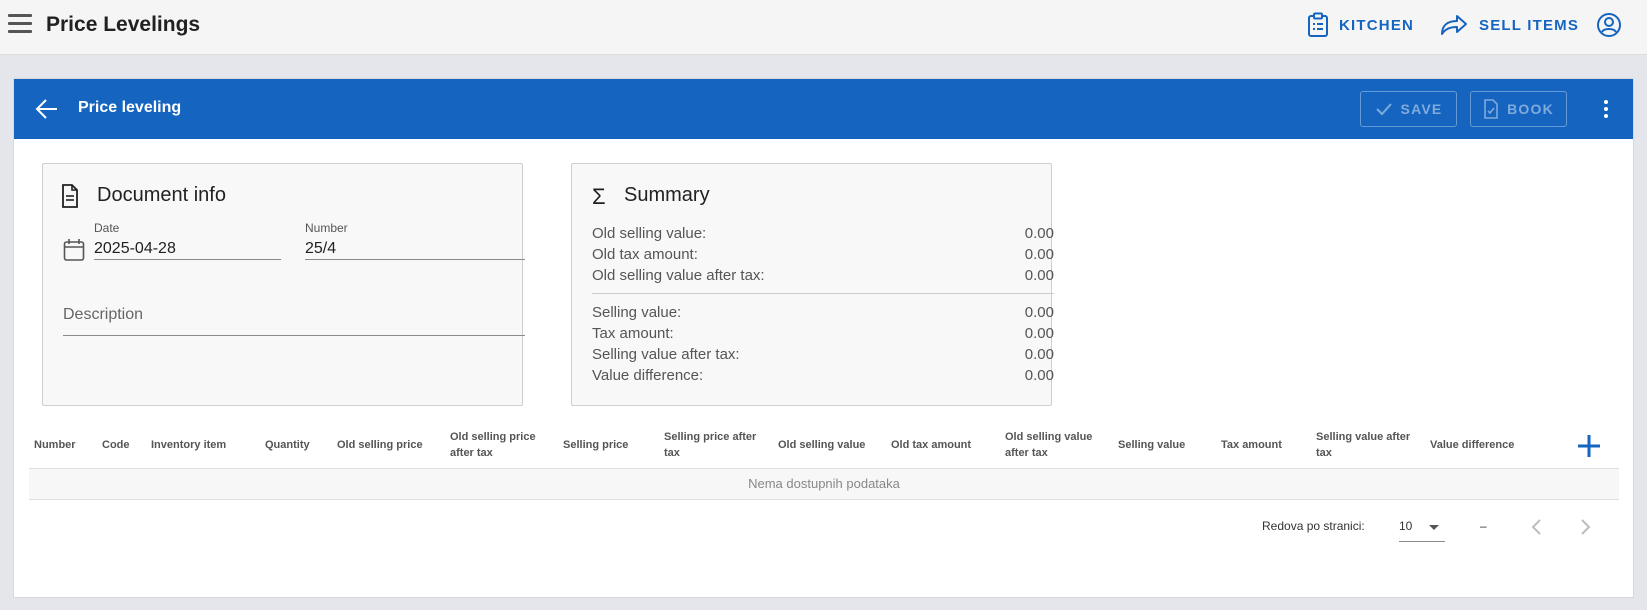  Describe the element at coordinates (1053, 445) in the screenshot. I see `column-header-old-selling-value-after-tax: Old selling value after tax` at that location.